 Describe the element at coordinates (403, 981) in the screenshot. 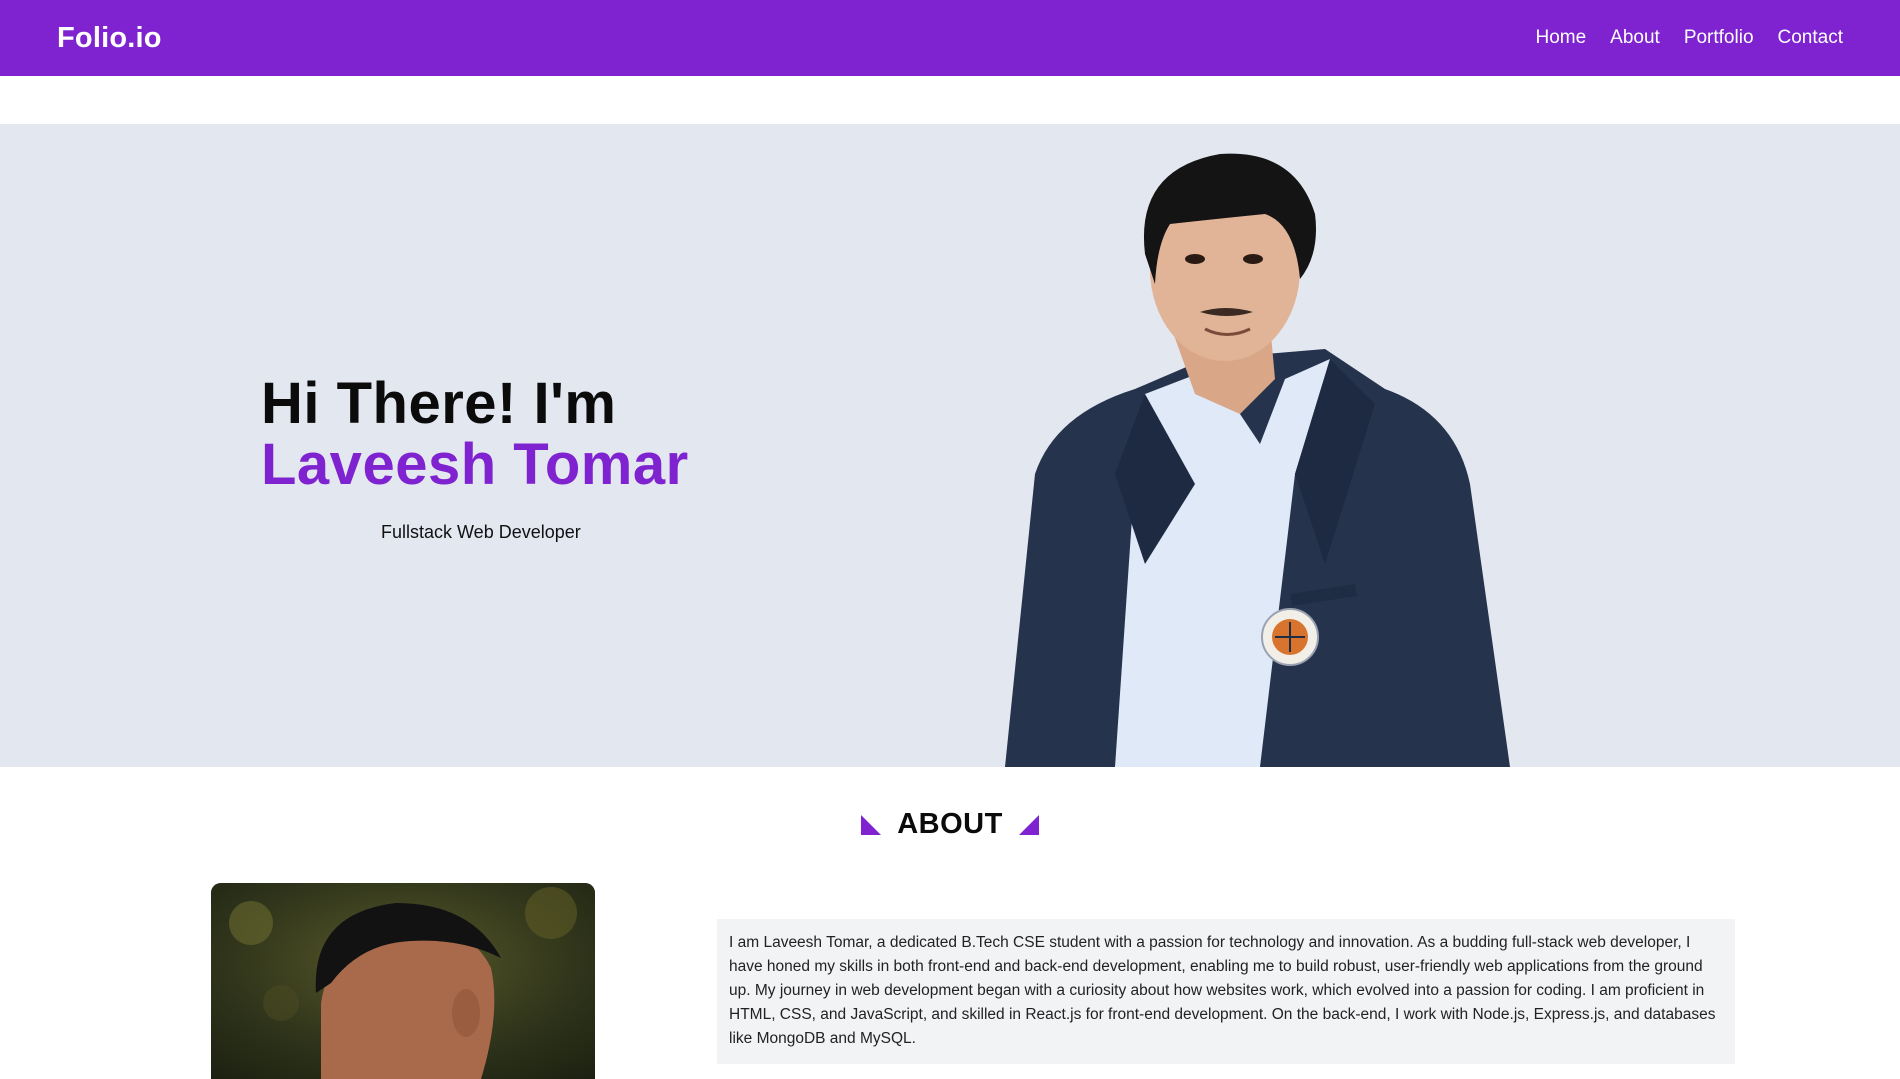

I see `about-portrait-image` at that location.